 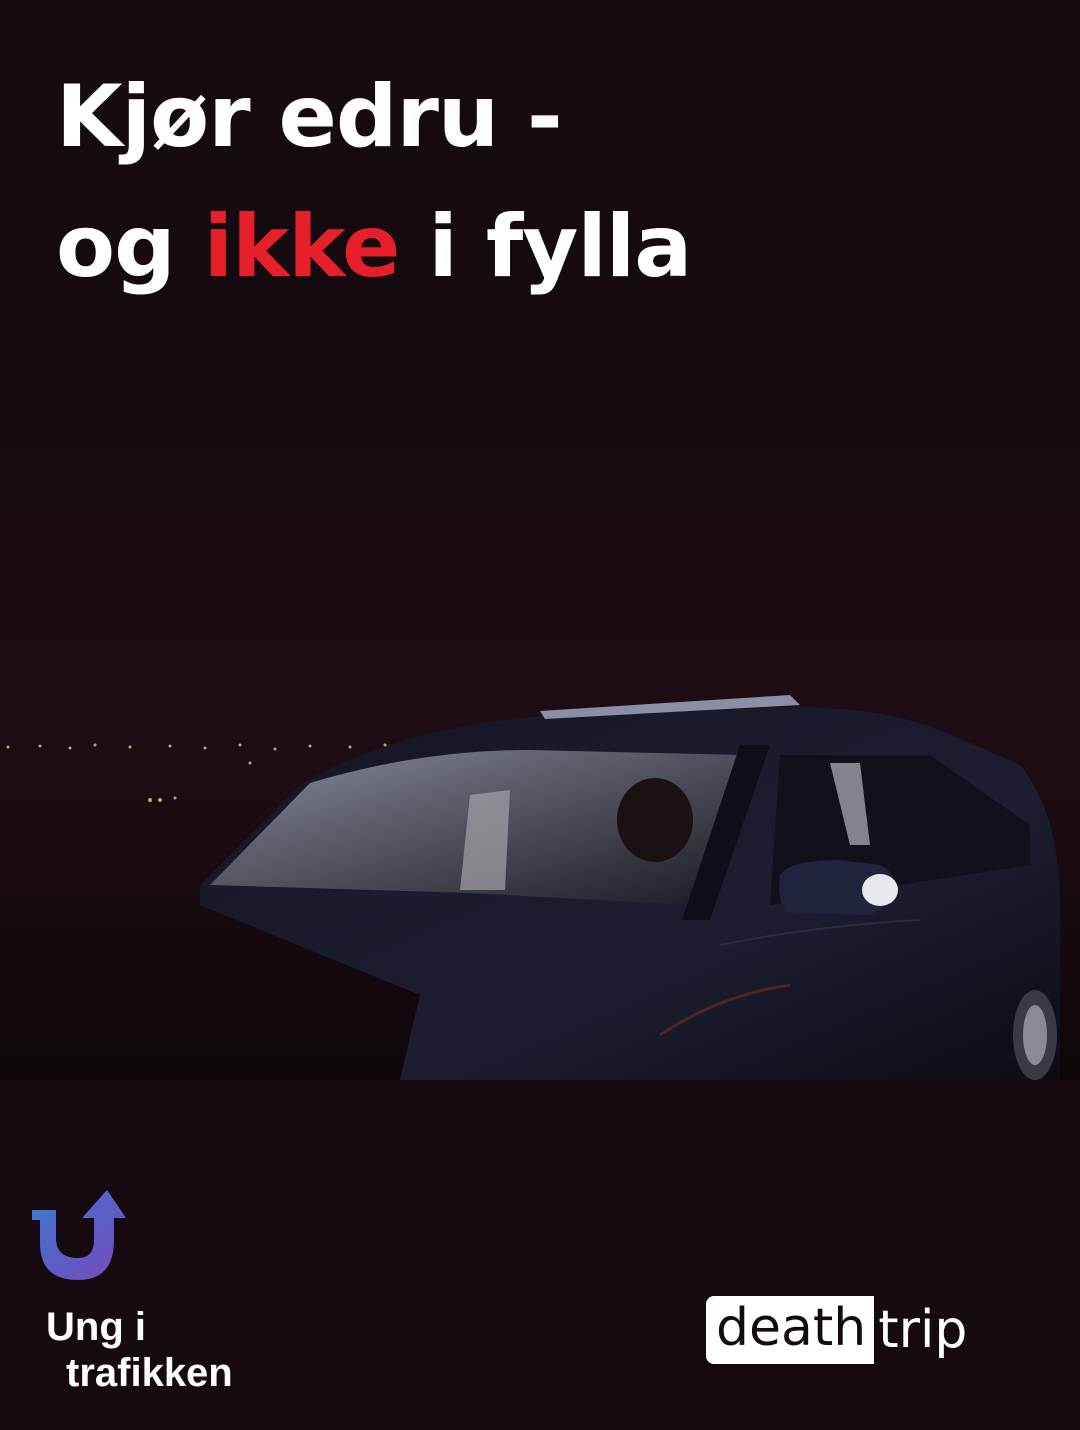 I want to click on headline: Kjør edru - og ikke i fylla, so click(x=374, y=182).